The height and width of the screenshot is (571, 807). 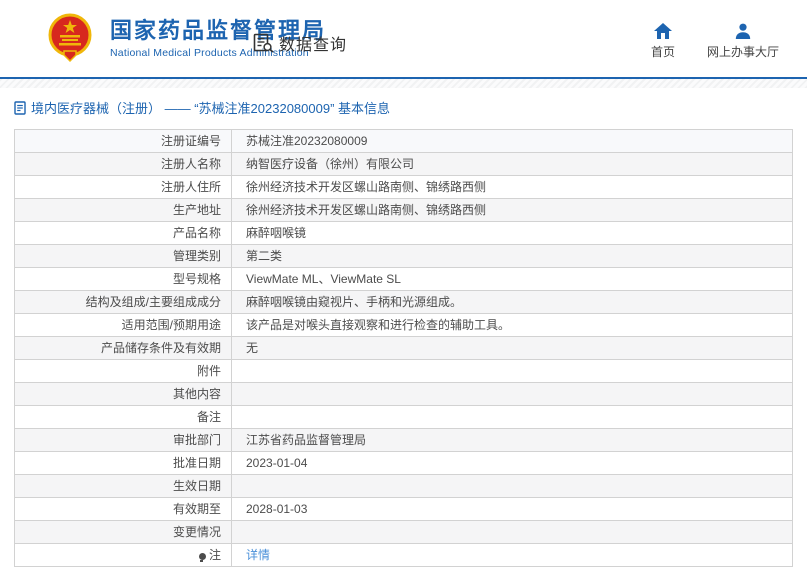 What do you see at coordinates (123, 532) in the screenshot?
I see `row-label: 变更情况` at bounding box center [123, 532].